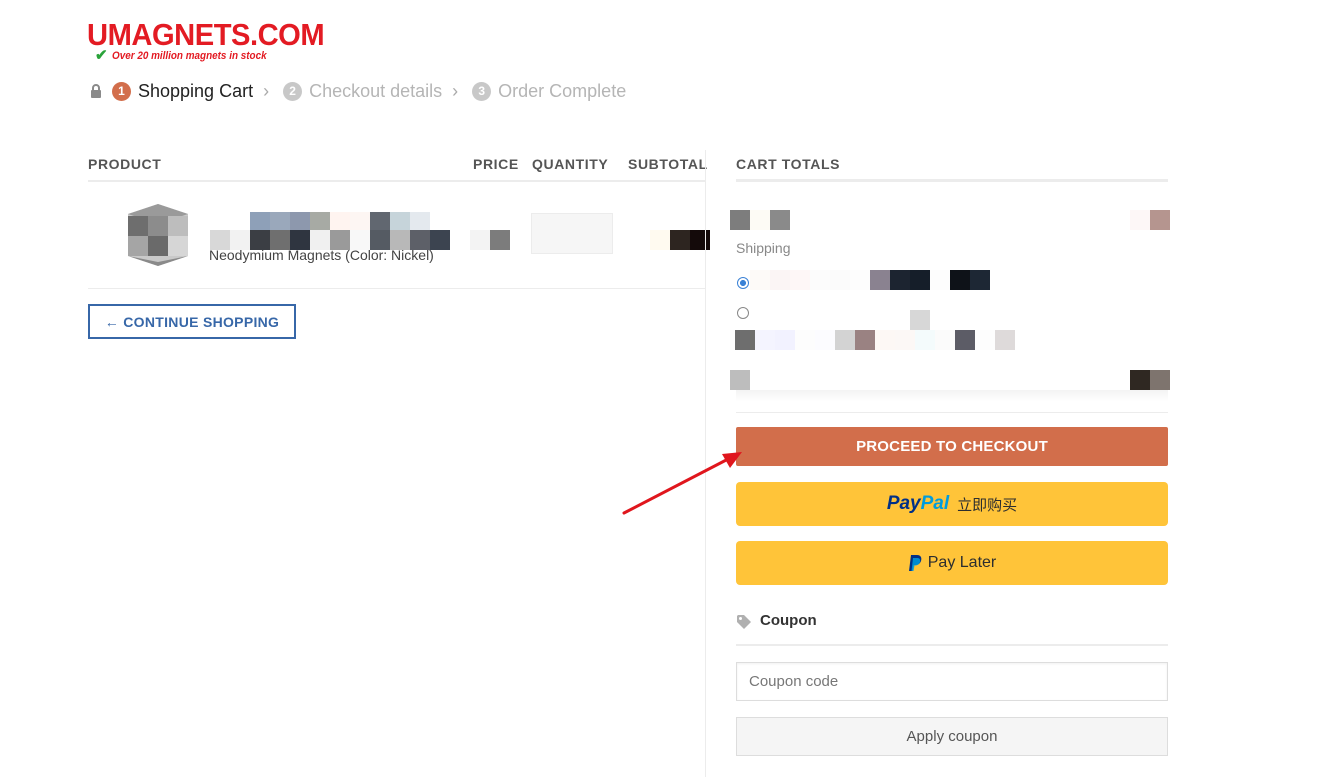 The width and height of the screenshot is (1333, 777). I want to click on header-product: PRODUCT, so click(125, 164).